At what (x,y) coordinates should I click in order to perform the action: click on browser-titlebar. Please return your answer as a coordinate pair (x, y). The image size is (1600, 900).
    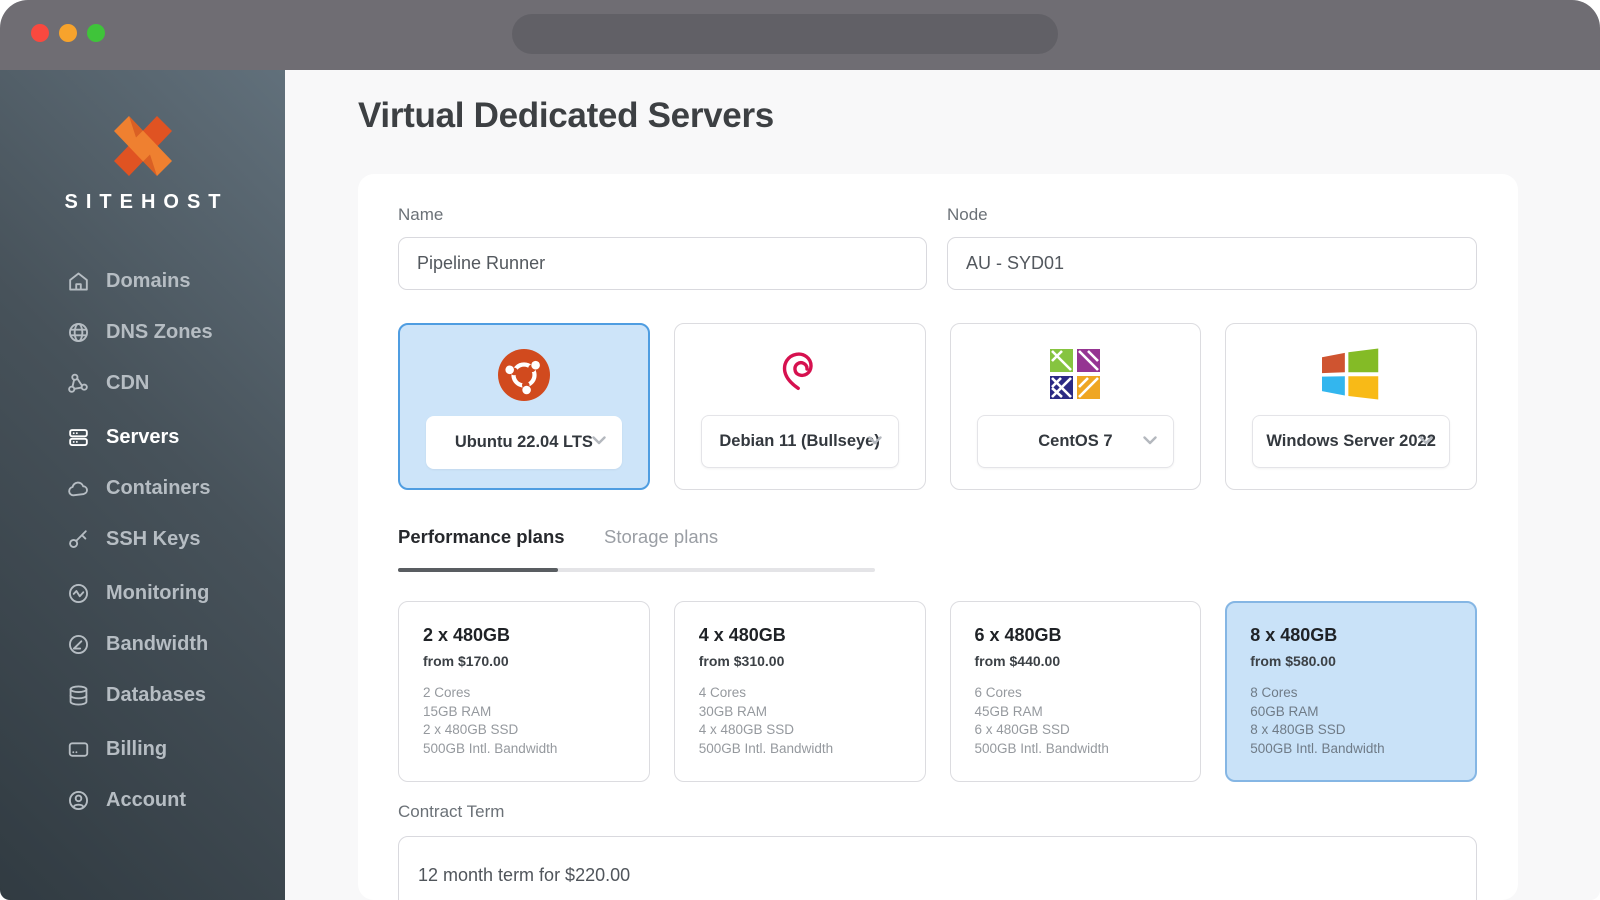
    Looking at the image, I should click on (800, 35).